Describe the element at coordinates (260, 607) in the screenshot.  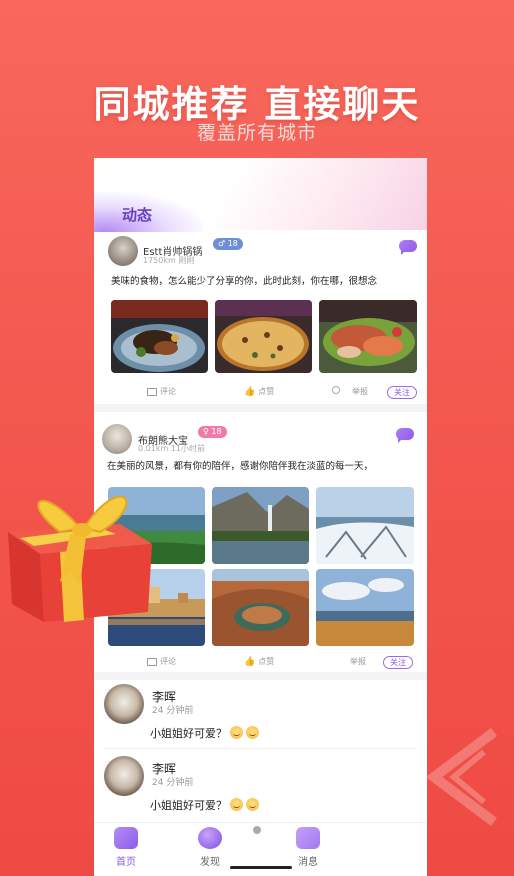
I see `post-image-canyon` at that location.